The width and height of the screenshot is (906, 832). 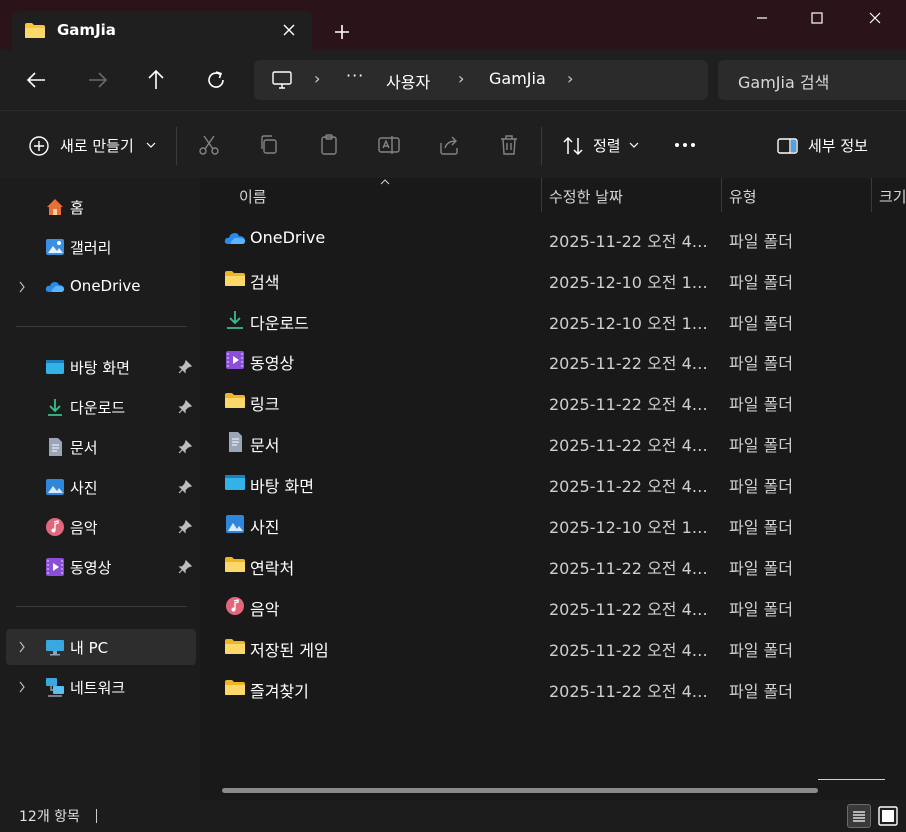 I want to click on search-box: GamJia 검색, so click(x=812, y=80).